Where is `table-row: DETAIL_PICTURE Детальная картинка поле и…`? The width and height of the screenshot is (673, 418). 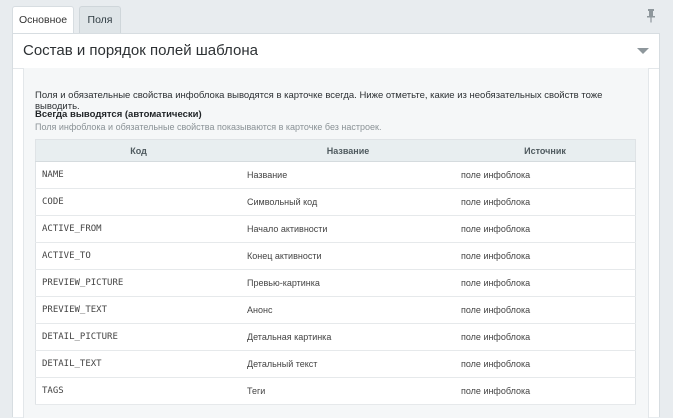
table-row: DETAIL_PICTURE Детальная картинка поле и… is located at coordinates (335, 337).